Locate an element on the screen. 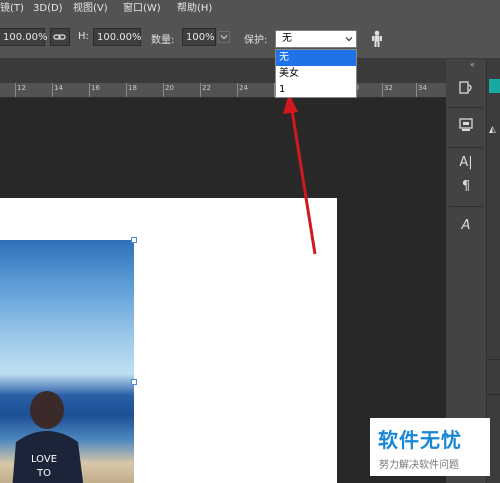 The width and height of the screenshot is (500, 483). protect-option-beauty: 美女 is located at coordinates (316, 74).